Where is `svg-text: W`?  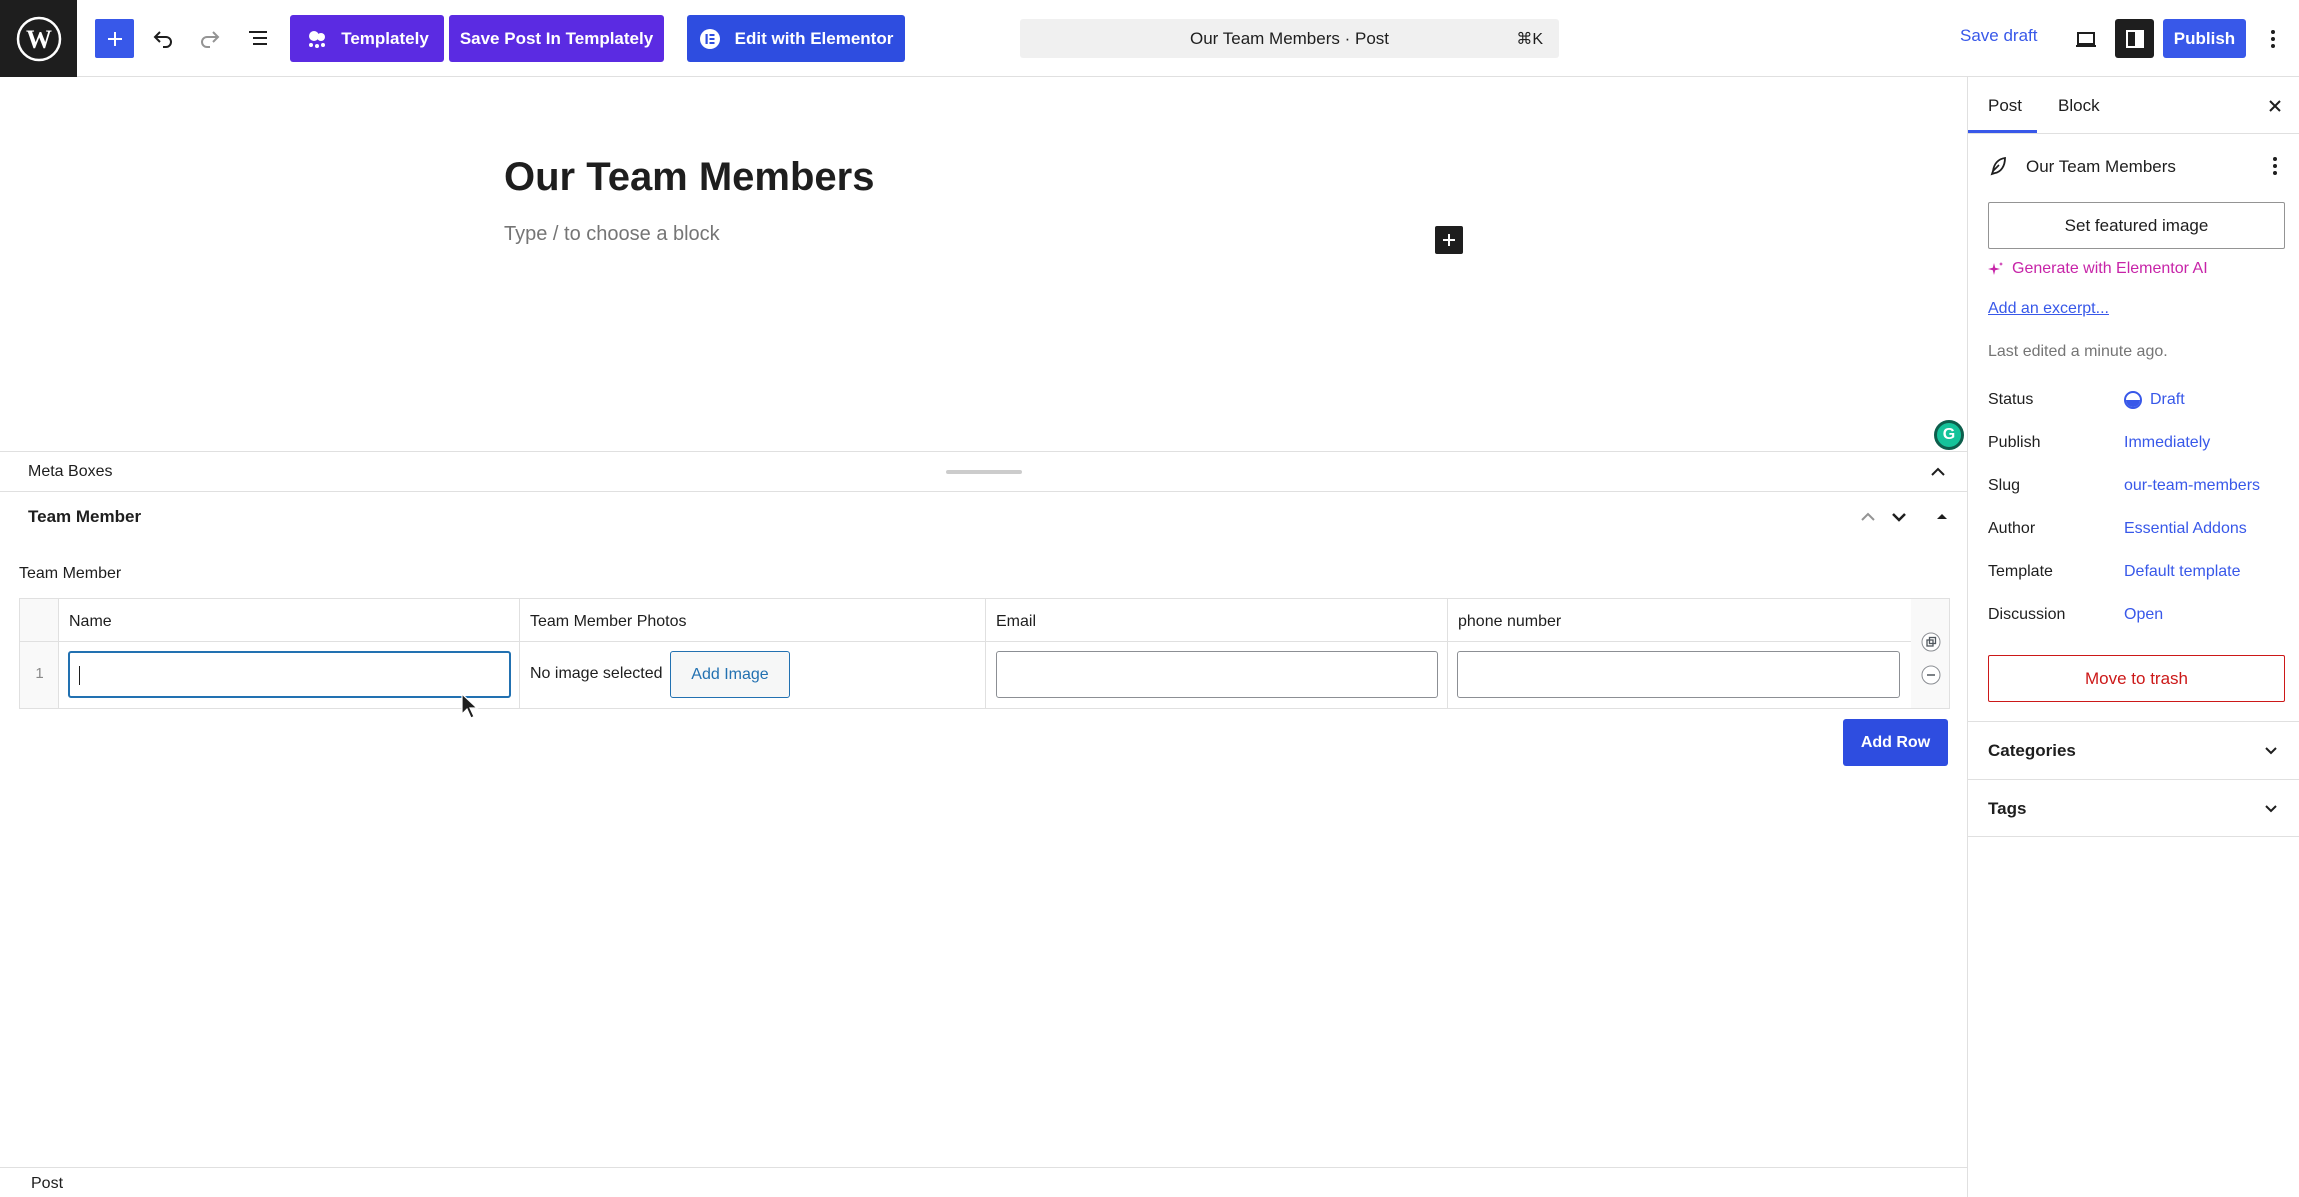 svg-text: W is located at coordinates (39, 39).